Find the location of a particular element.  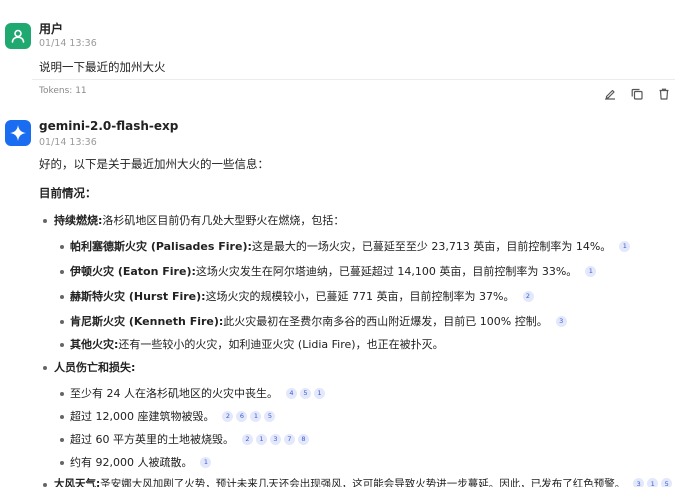

user-icon is located at coordinates (18, 36).